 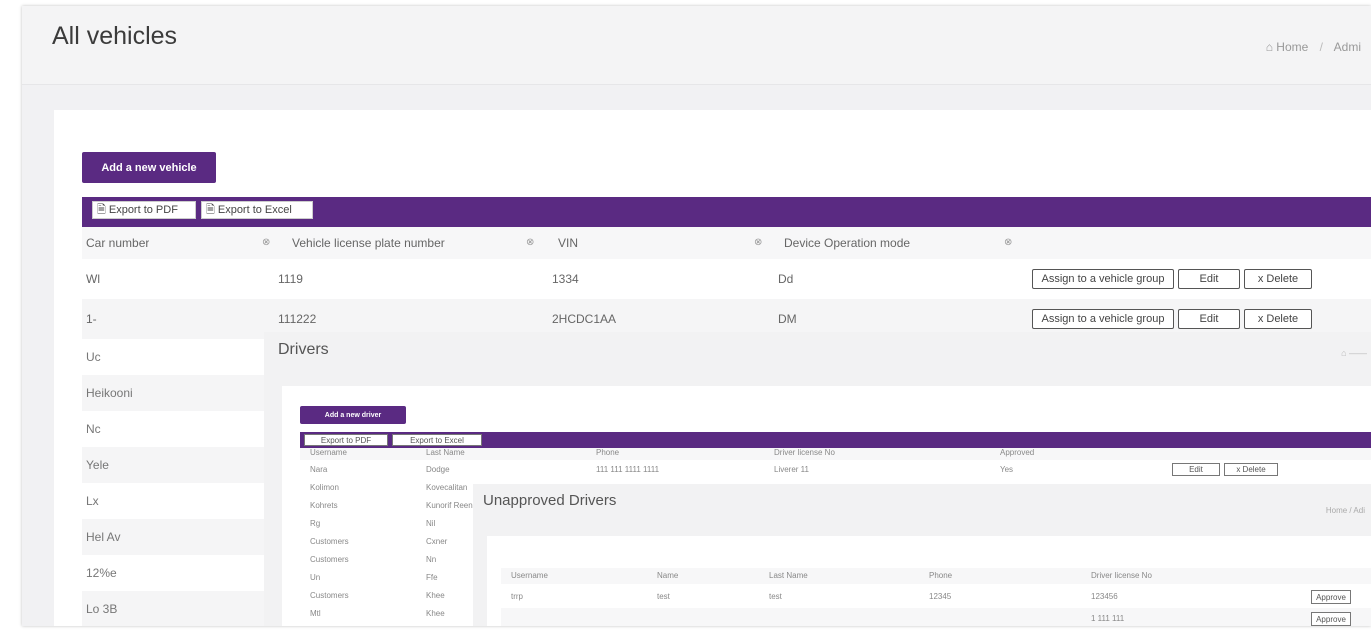 I want to click on column-name: Name, so click(x=667, y=575).